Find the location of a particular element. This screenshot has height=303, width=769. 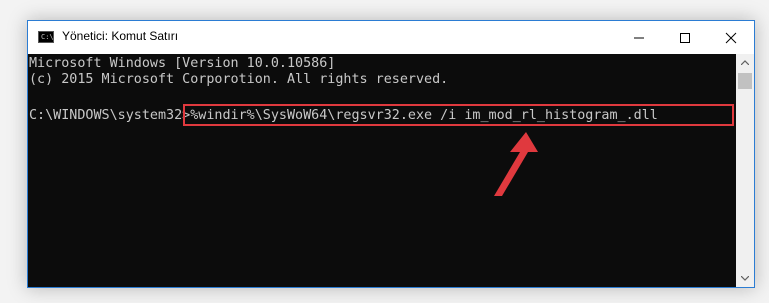

scroll-down-button is located at coordinates (745, 278).